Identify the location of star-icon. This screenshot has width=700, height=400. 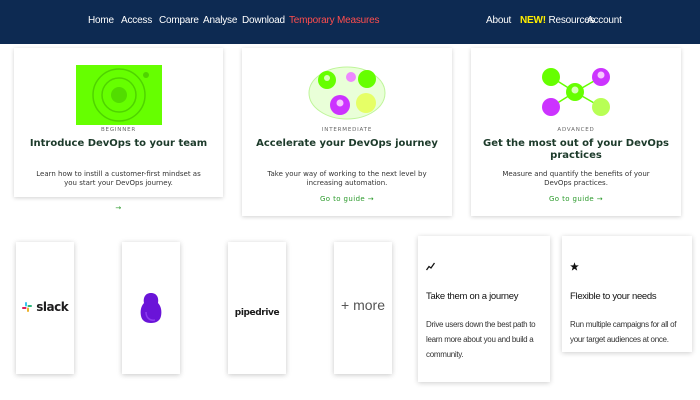
(574, 266).